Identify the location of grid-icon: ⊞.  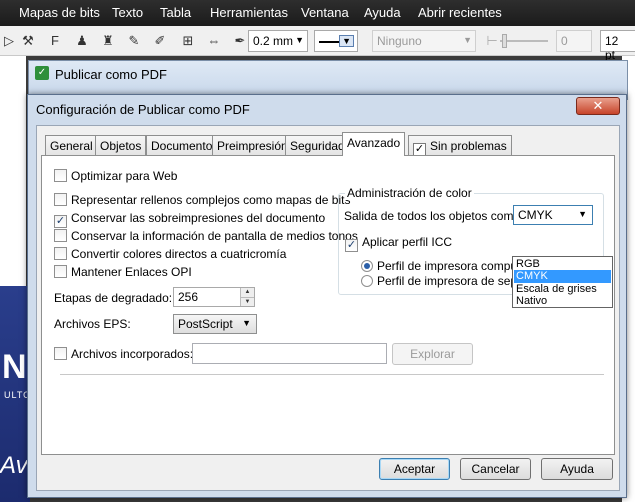
(188, 41).